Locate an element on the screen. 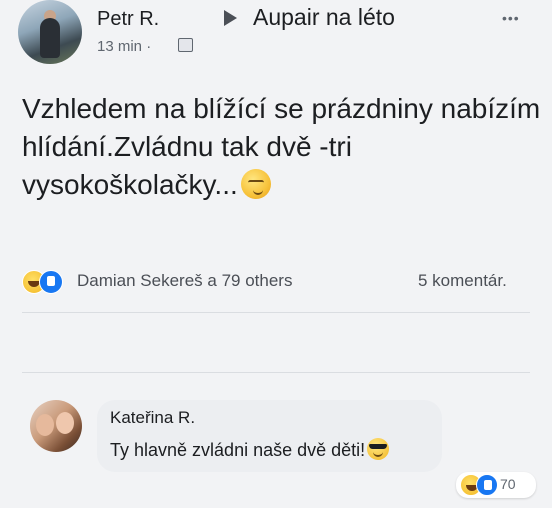  author-name: Petr R. is located at coordinates (128, 19).